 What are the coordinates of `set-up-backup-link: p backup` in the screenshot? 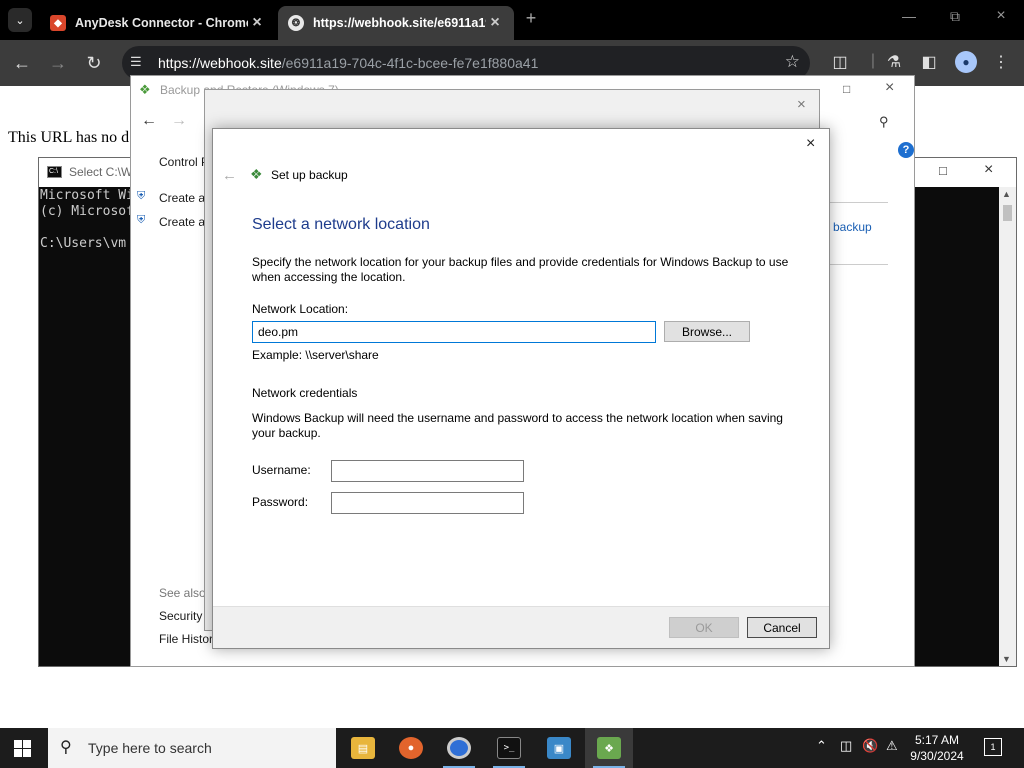 It's located at (847, 227).